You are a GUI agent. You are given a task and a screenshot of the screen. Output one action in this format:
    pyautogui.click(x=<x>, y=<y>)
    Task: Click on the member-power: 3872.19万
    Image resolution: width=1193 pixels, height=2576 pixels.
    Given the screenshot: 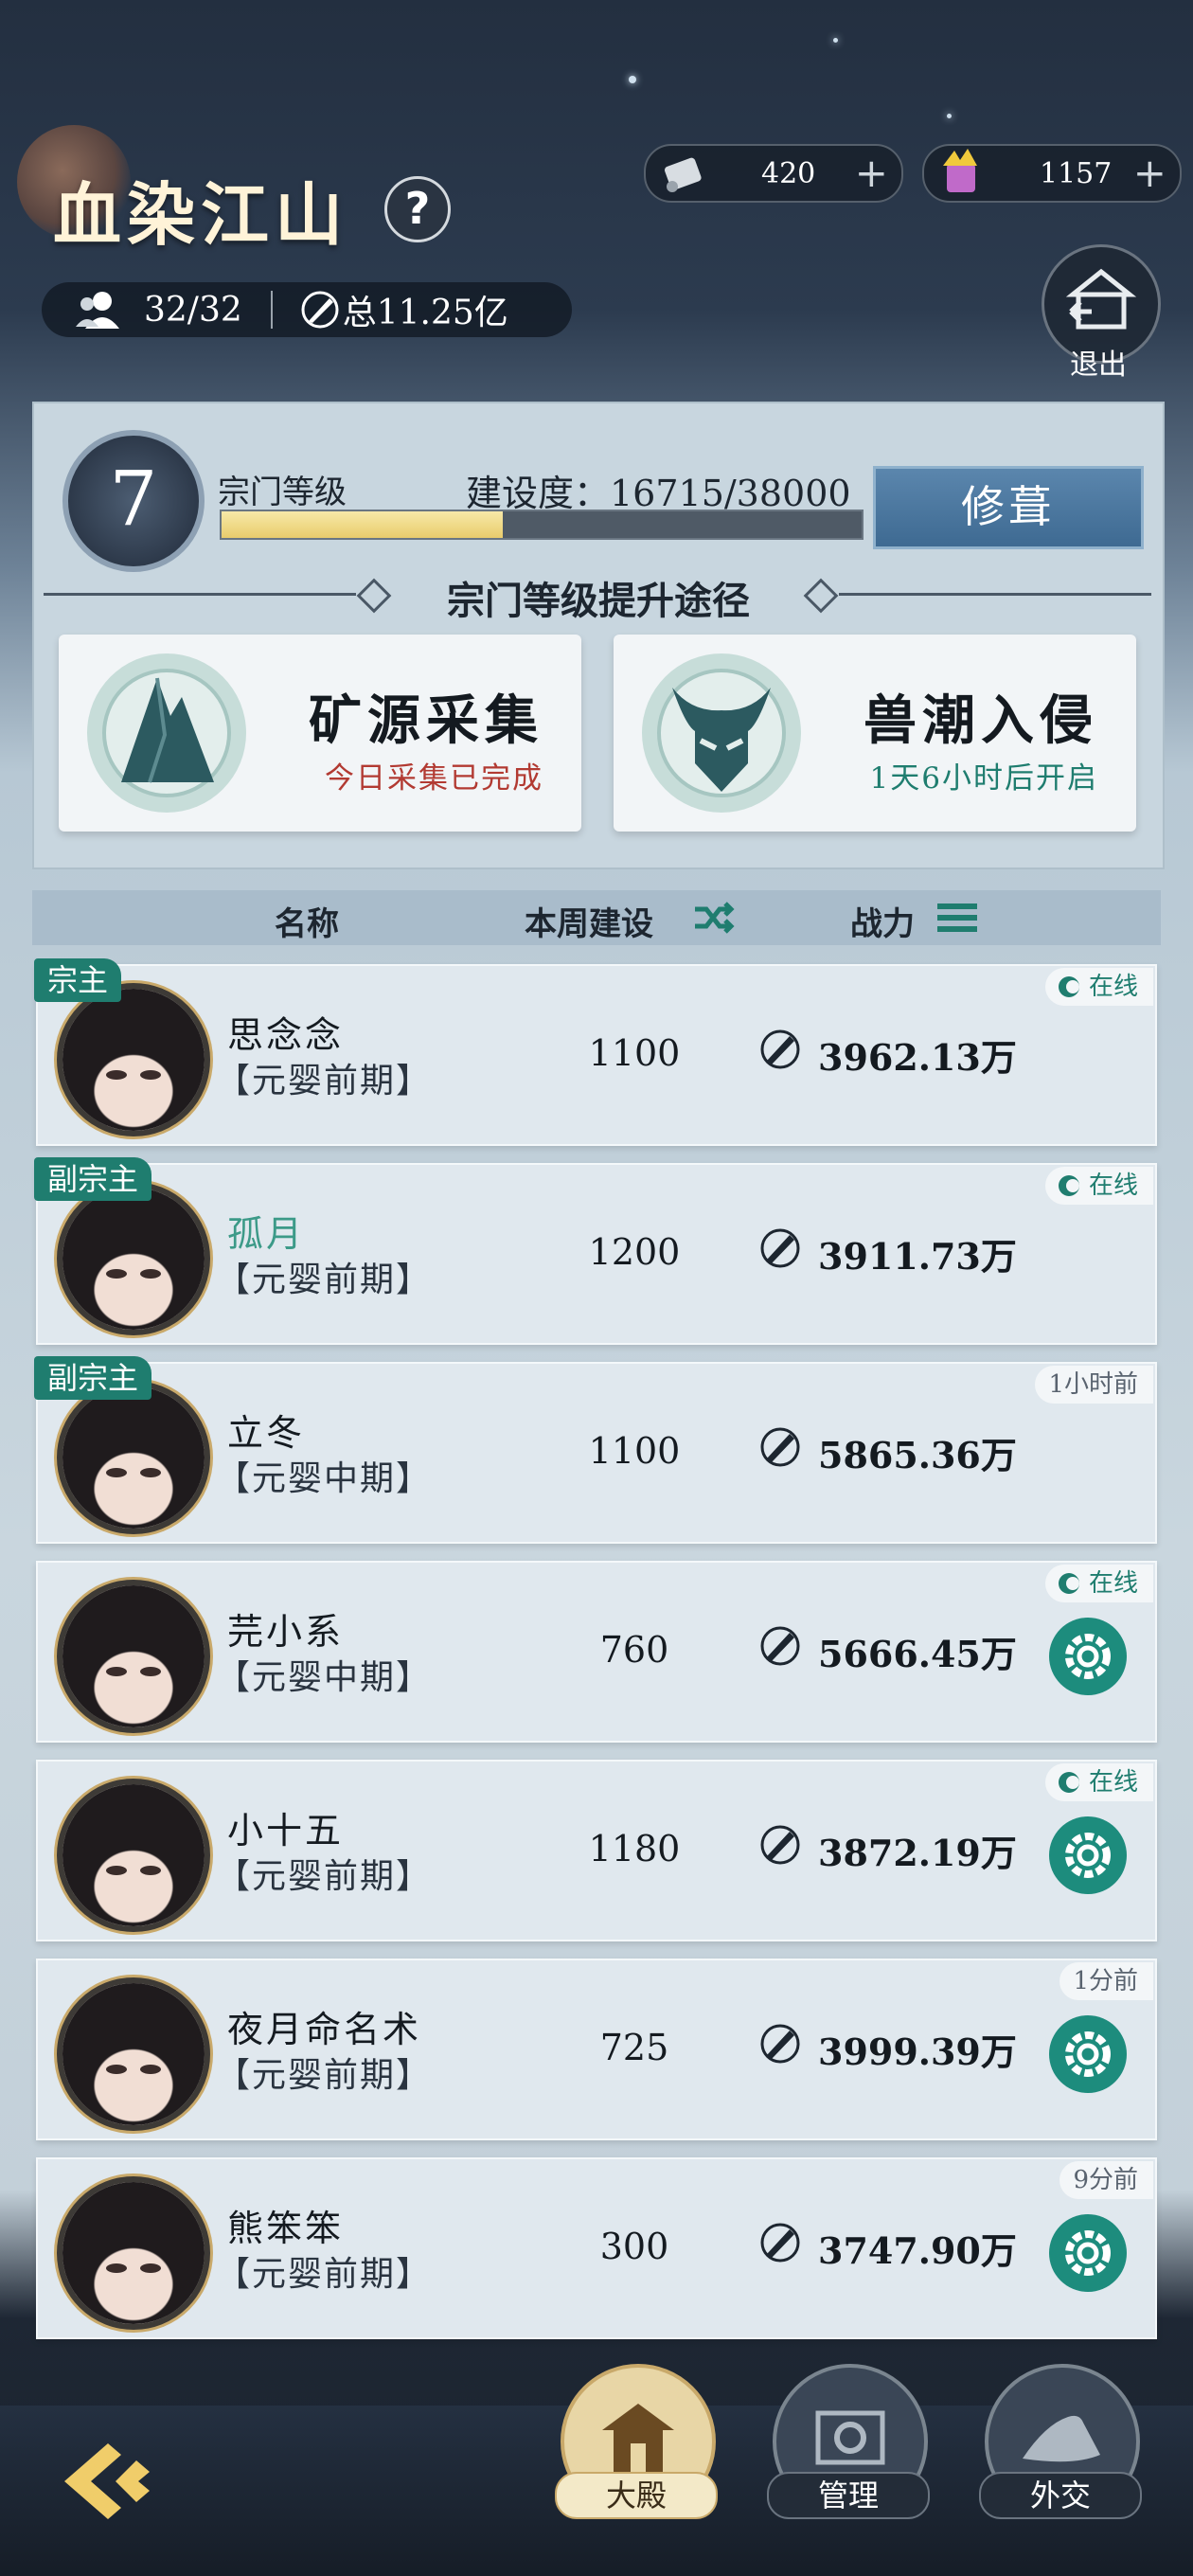 What is the action you would take?
    pyautogui.click(x=917, y=1853)
    